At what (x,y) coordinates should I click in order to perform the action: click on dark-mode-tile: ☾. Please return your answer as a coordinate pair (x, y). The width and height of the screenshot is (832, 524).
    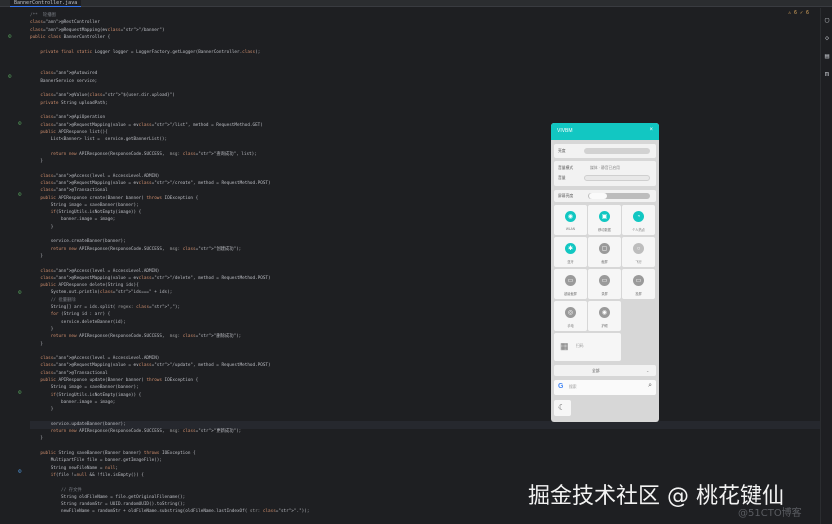
    Looking at the image, I should click on (562, 408).